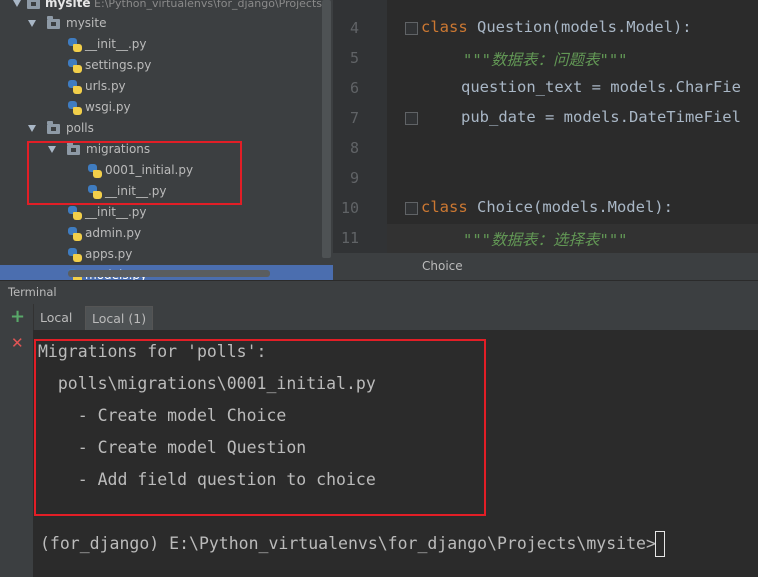  Describe the element at coordinates (545, 240) in the screenshot. I see `code-line-docstring: """数据表：选择表"""` at that location.